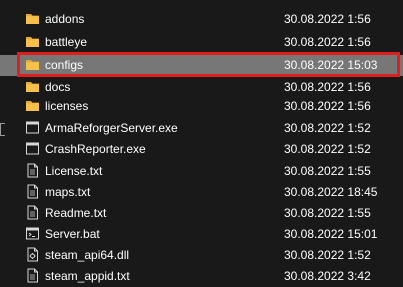 This screenshot has width=403, height=287. I want to click on file-name: maps.txt, so click(68, 192).